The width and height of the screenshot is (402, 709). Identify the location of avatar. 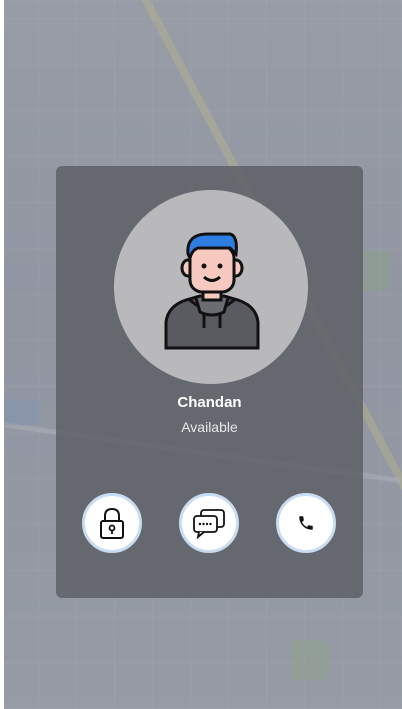
(211, 287).